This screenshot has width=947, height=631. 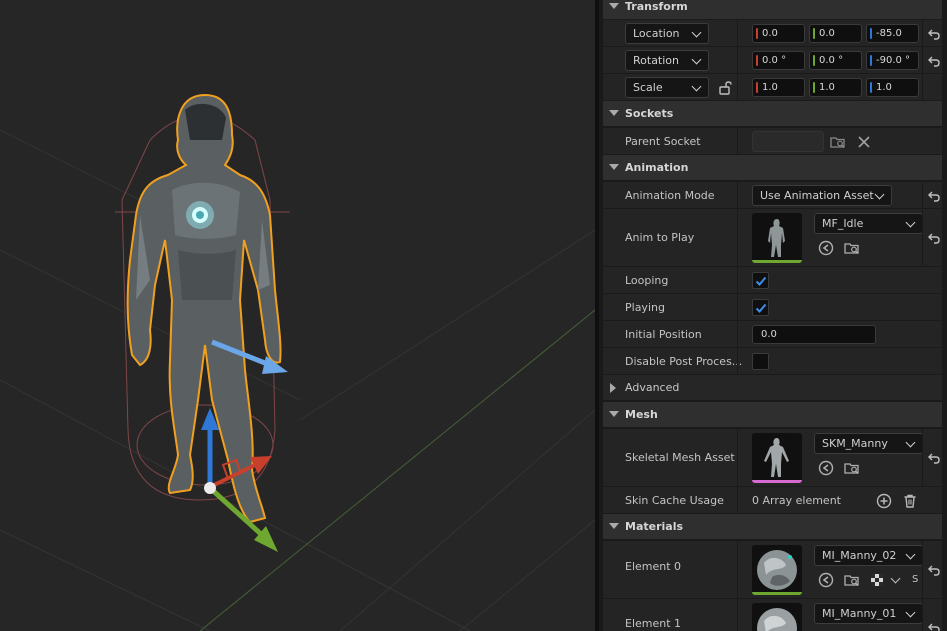 I want to click on skin-cache-row: Skin Cache Usage 0 Array element, so click(x=772, y=500).